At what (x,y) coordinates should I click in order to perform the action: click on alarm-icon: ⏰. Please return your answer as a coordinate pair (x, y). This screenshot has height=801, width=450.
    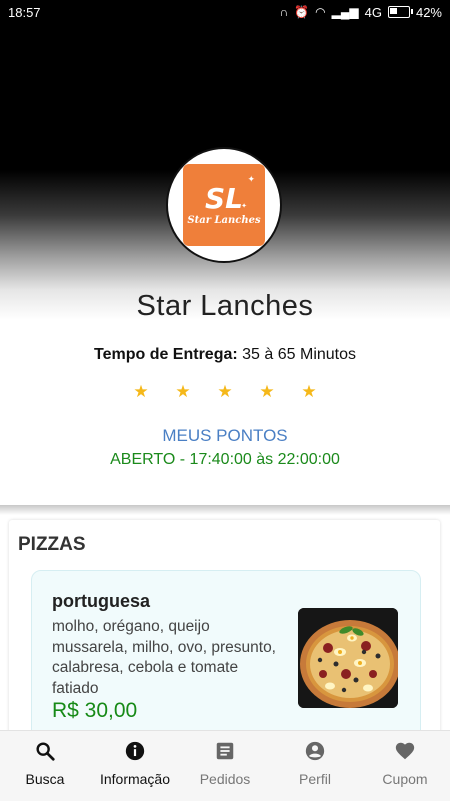
    Looking at the image, I should click on (302, 12).